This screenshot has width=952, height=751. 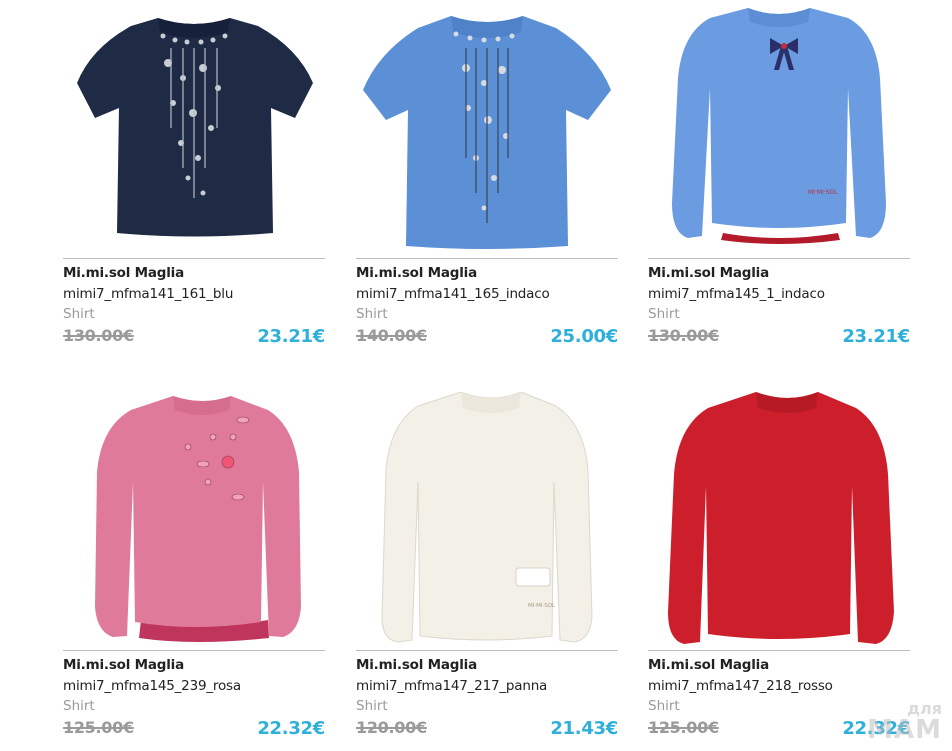 I want to click on product-sku: mimi7_mfma141_165_indaco, so click(x=453, y=294).